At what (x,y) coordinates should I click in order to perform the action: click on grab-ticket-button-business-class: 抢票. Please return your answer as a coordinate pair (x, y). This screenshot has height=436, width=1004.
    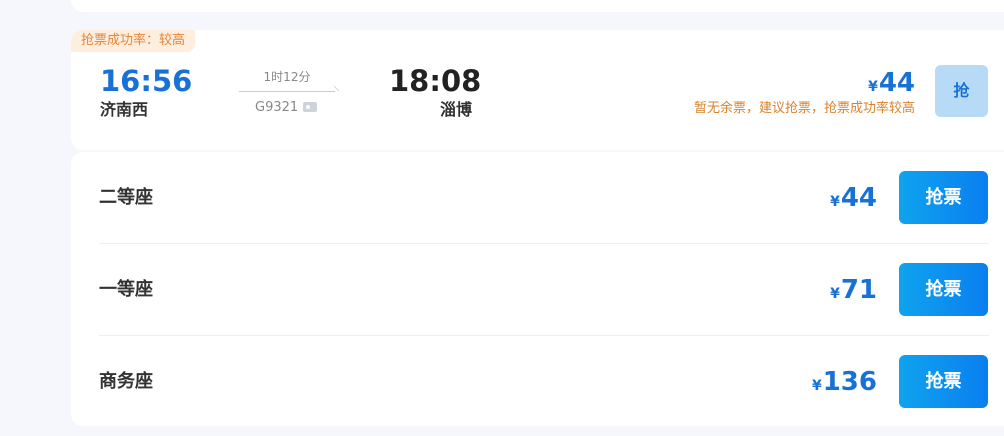
    Looking at the image, I should click on (943, 381).